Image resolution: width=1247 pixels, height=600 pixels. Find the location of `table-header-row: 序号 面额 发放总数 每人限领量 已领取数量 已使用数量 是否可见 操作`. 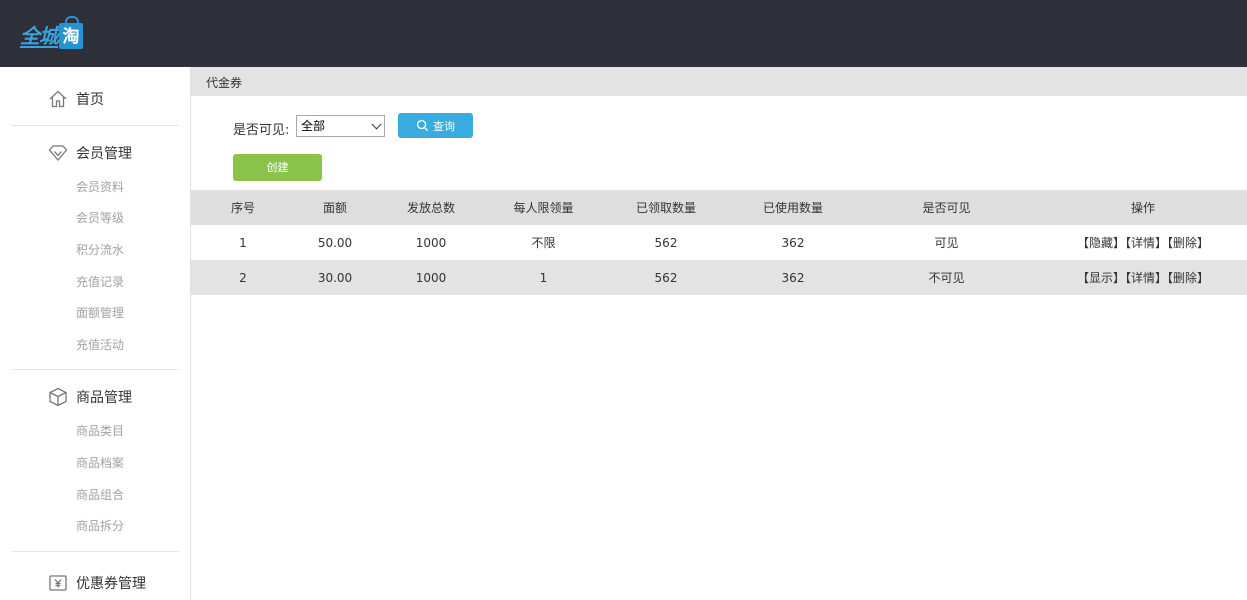

table-header-row: 序号 面额 发放总数 每人限领量 已领取数量 已使用数量 是否可见 操作 is located at coordinates (719, 207).